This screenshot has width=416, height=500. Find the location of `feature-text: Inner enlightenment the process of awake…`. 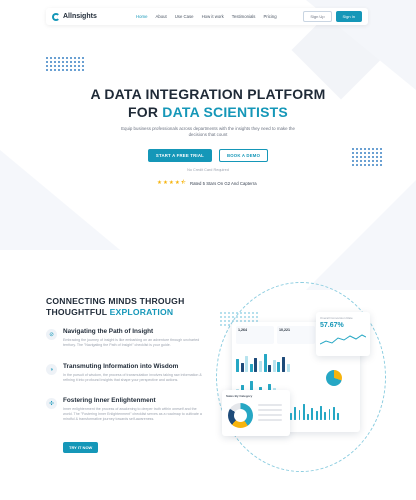

feature-text: Inner enlightenment the process of awake… is located at coordinates (132, 414).